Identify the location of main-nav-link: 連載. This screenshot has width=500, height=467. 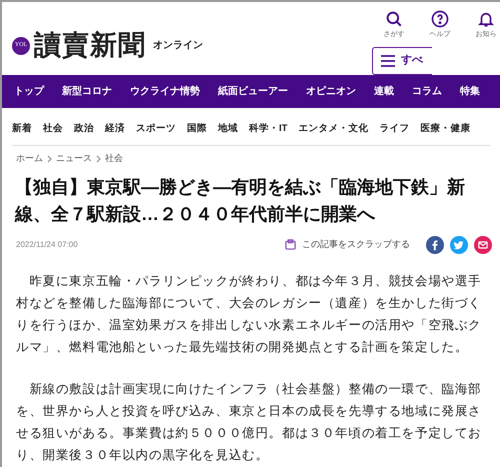
(384, 91).